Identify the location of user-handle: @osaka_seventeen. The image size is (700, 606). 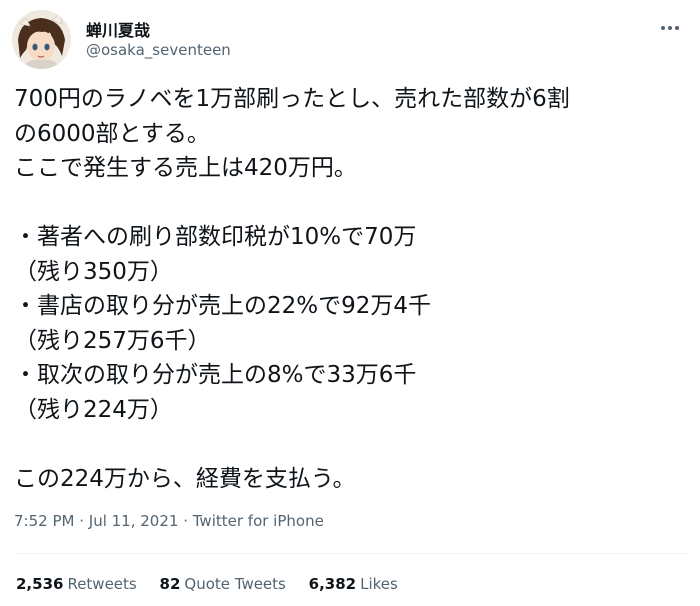
(158, 50).